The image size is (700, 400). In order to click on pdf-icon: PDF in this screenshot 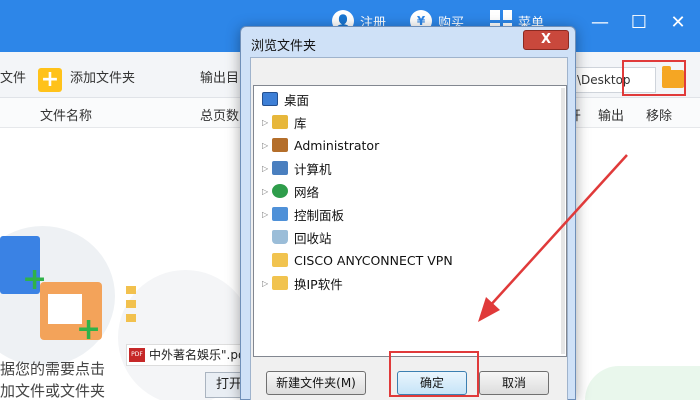, I will do `click(137, 355)`.